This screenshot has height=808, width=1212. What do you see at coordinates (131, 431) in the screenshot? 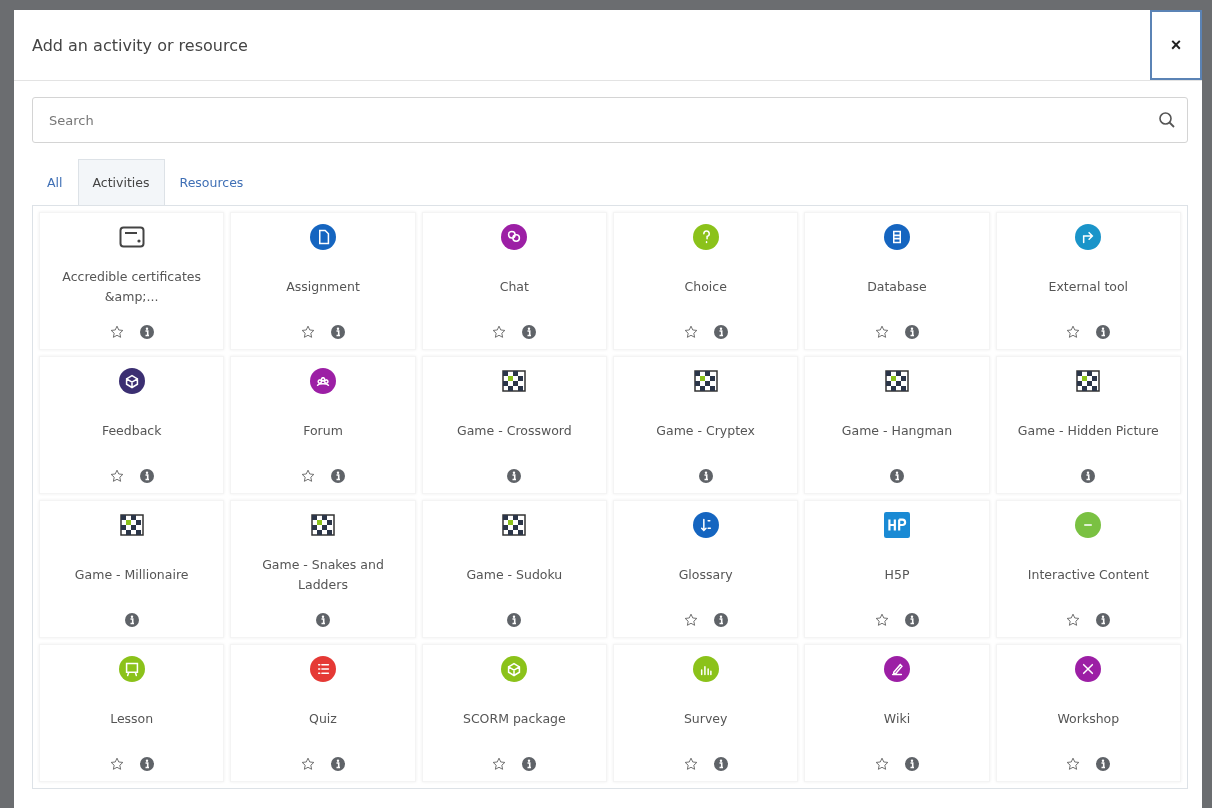
I see `activity-name: Feedback` at bounding box center [131, 431].